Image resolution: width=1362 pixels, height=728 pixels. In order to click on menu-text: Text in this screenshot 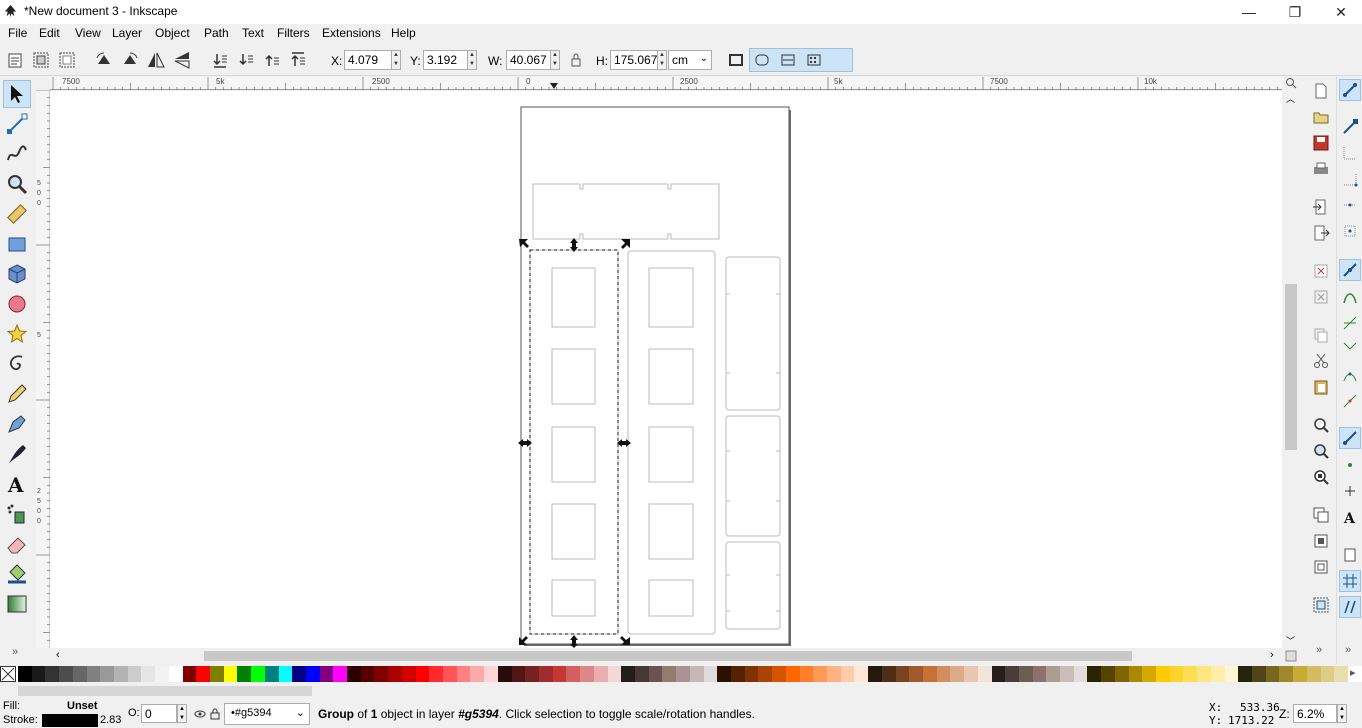, I will do `click(253, 33)`.